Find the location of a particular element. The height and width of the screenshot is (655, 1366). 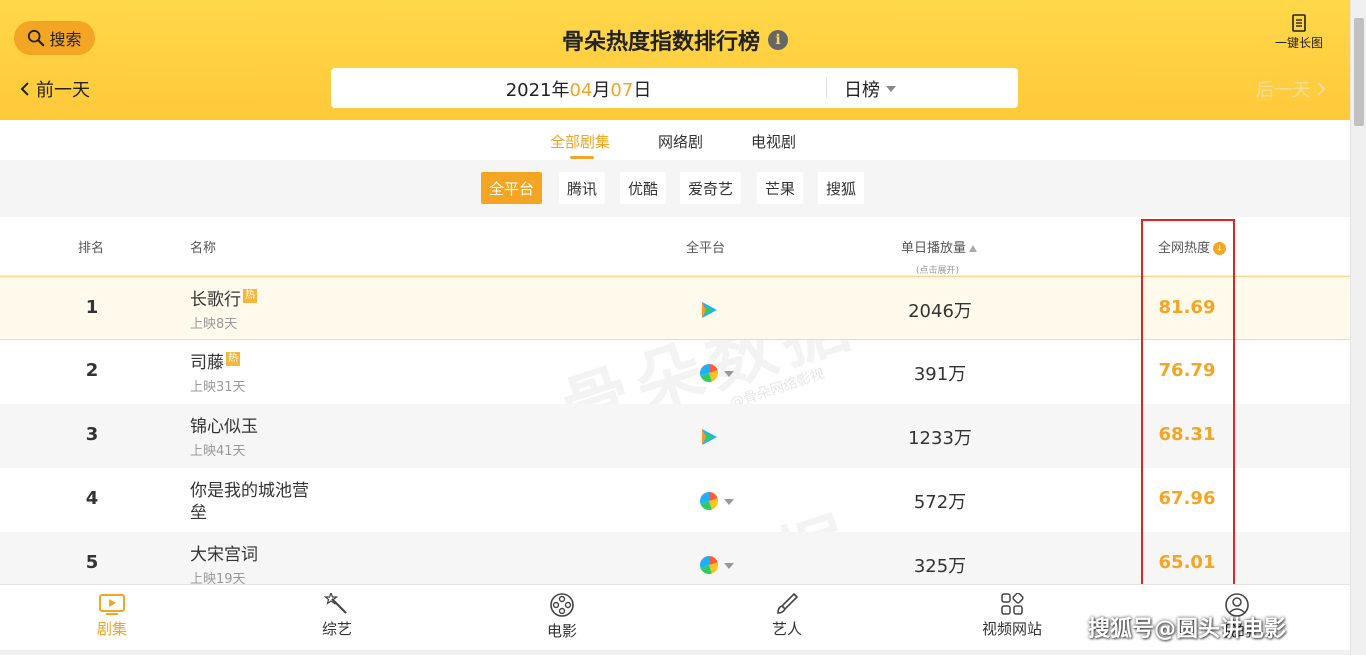

platform-all: 全平台 is located at coordinates (512, 188).